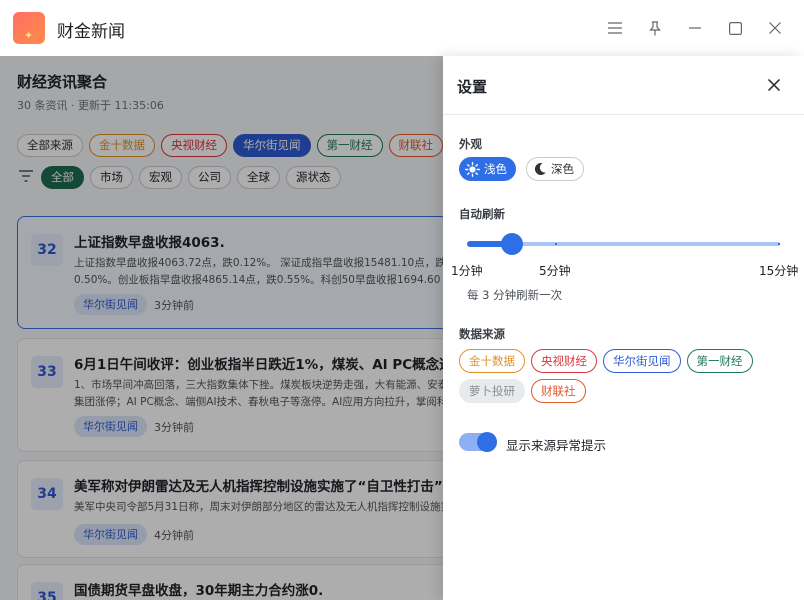 The image size is (804, 600). I want to click on data-source-chip: 财联社, so click(558, 391).